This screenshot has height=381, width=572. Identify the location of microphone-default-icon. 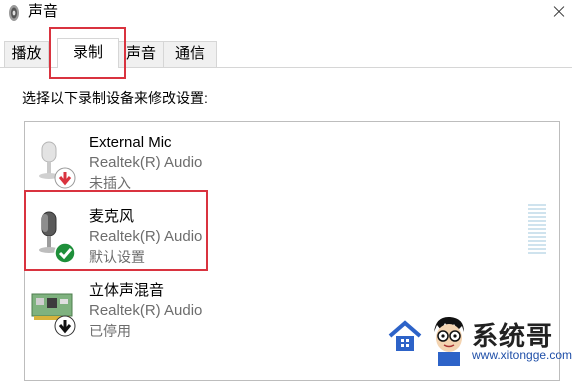
(57, 237).